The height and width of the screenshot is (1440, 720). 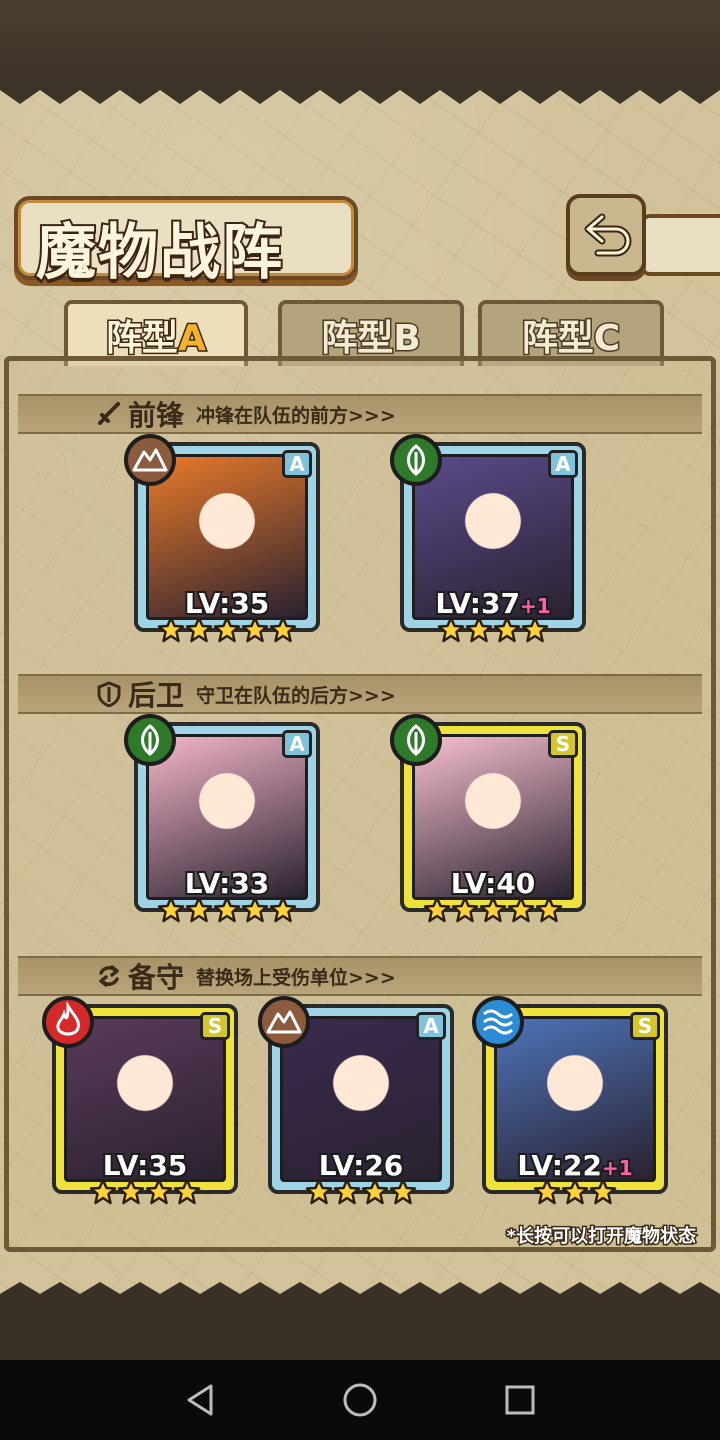 I want to click on water-element-icon, so click(x=498, y=1022).